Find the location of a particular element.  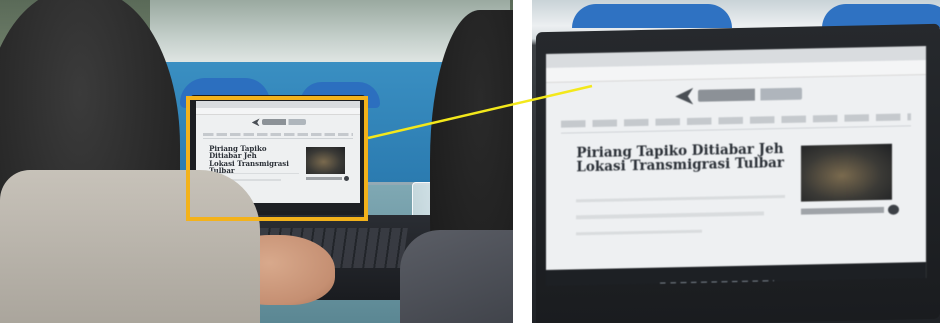

headline-line-2: Lokasi Transmigrasi Tulbar is located at coordinates (680, 165).